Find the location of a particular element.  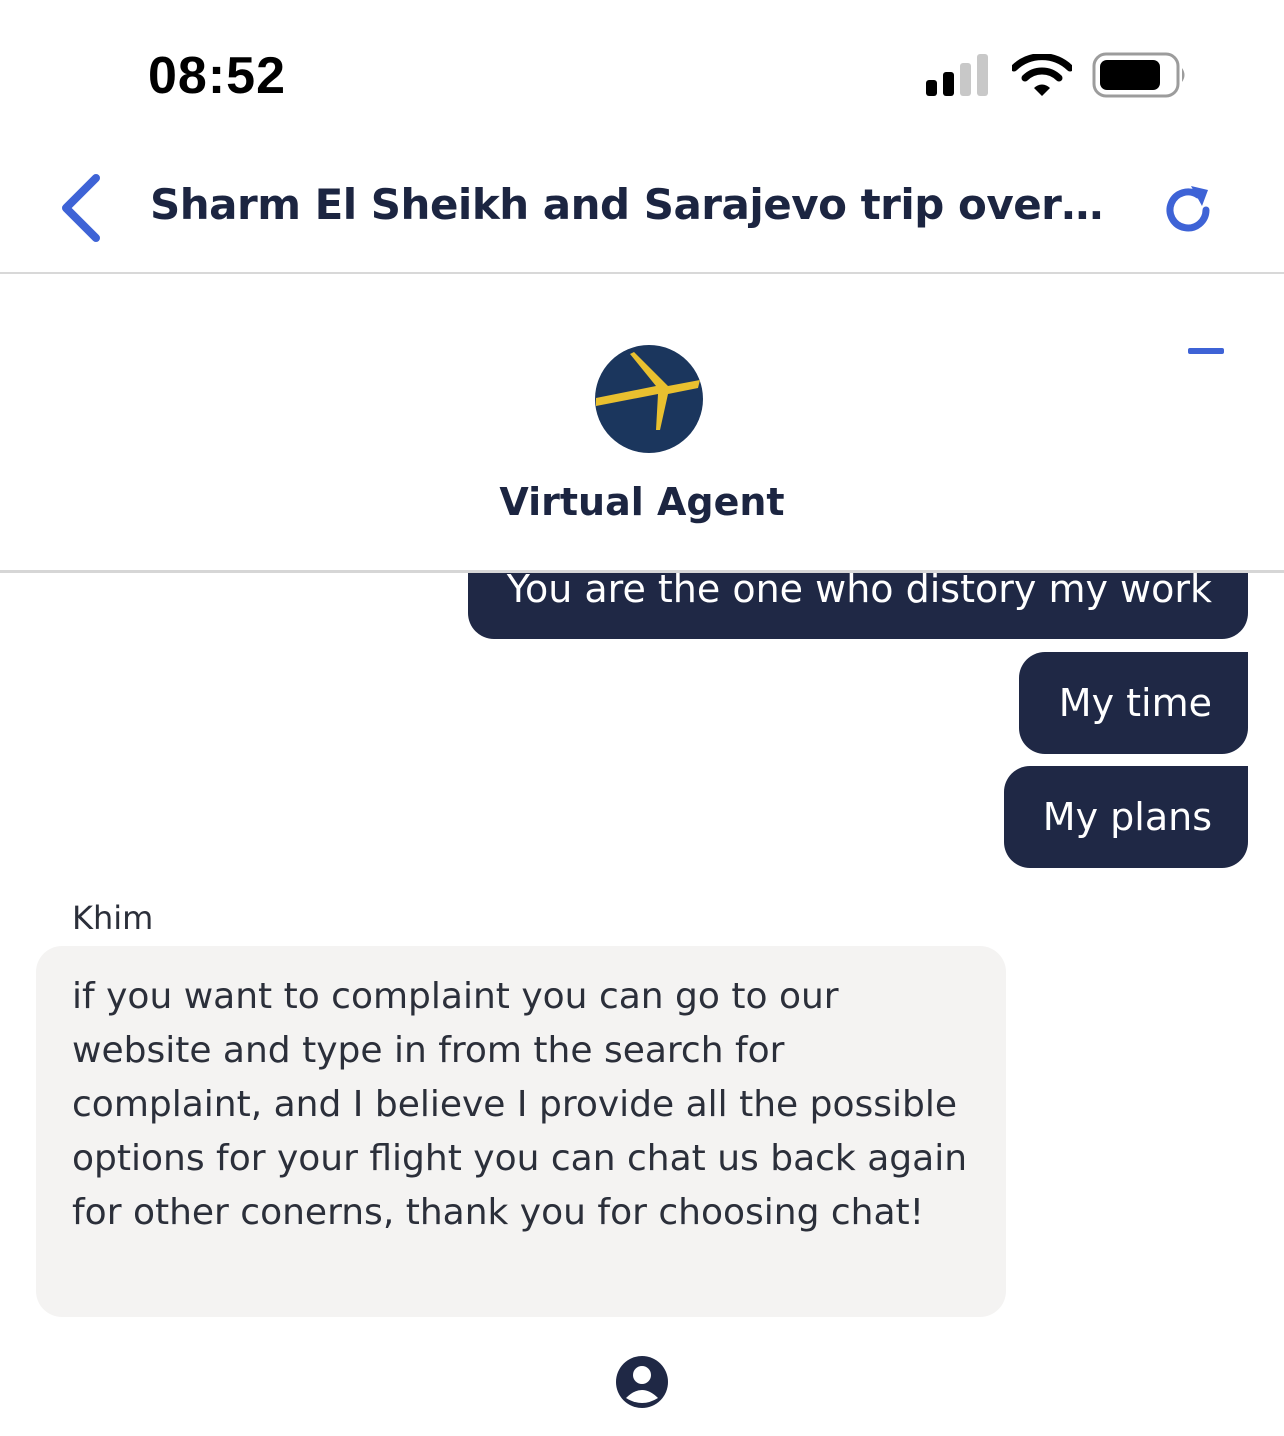

user-avatar-icon is located at coordinates (642, 1382).